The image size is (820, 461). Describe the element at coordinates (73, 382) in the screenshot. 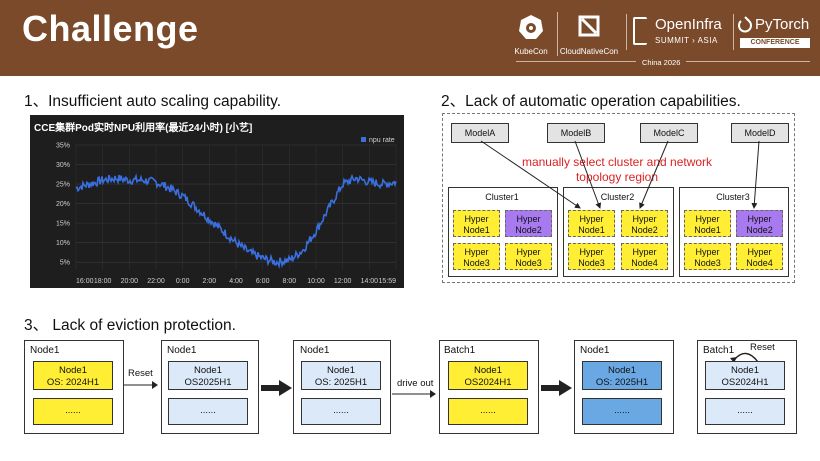

I see `node-box-1-top-line2: OS: 2024H1` at that location.